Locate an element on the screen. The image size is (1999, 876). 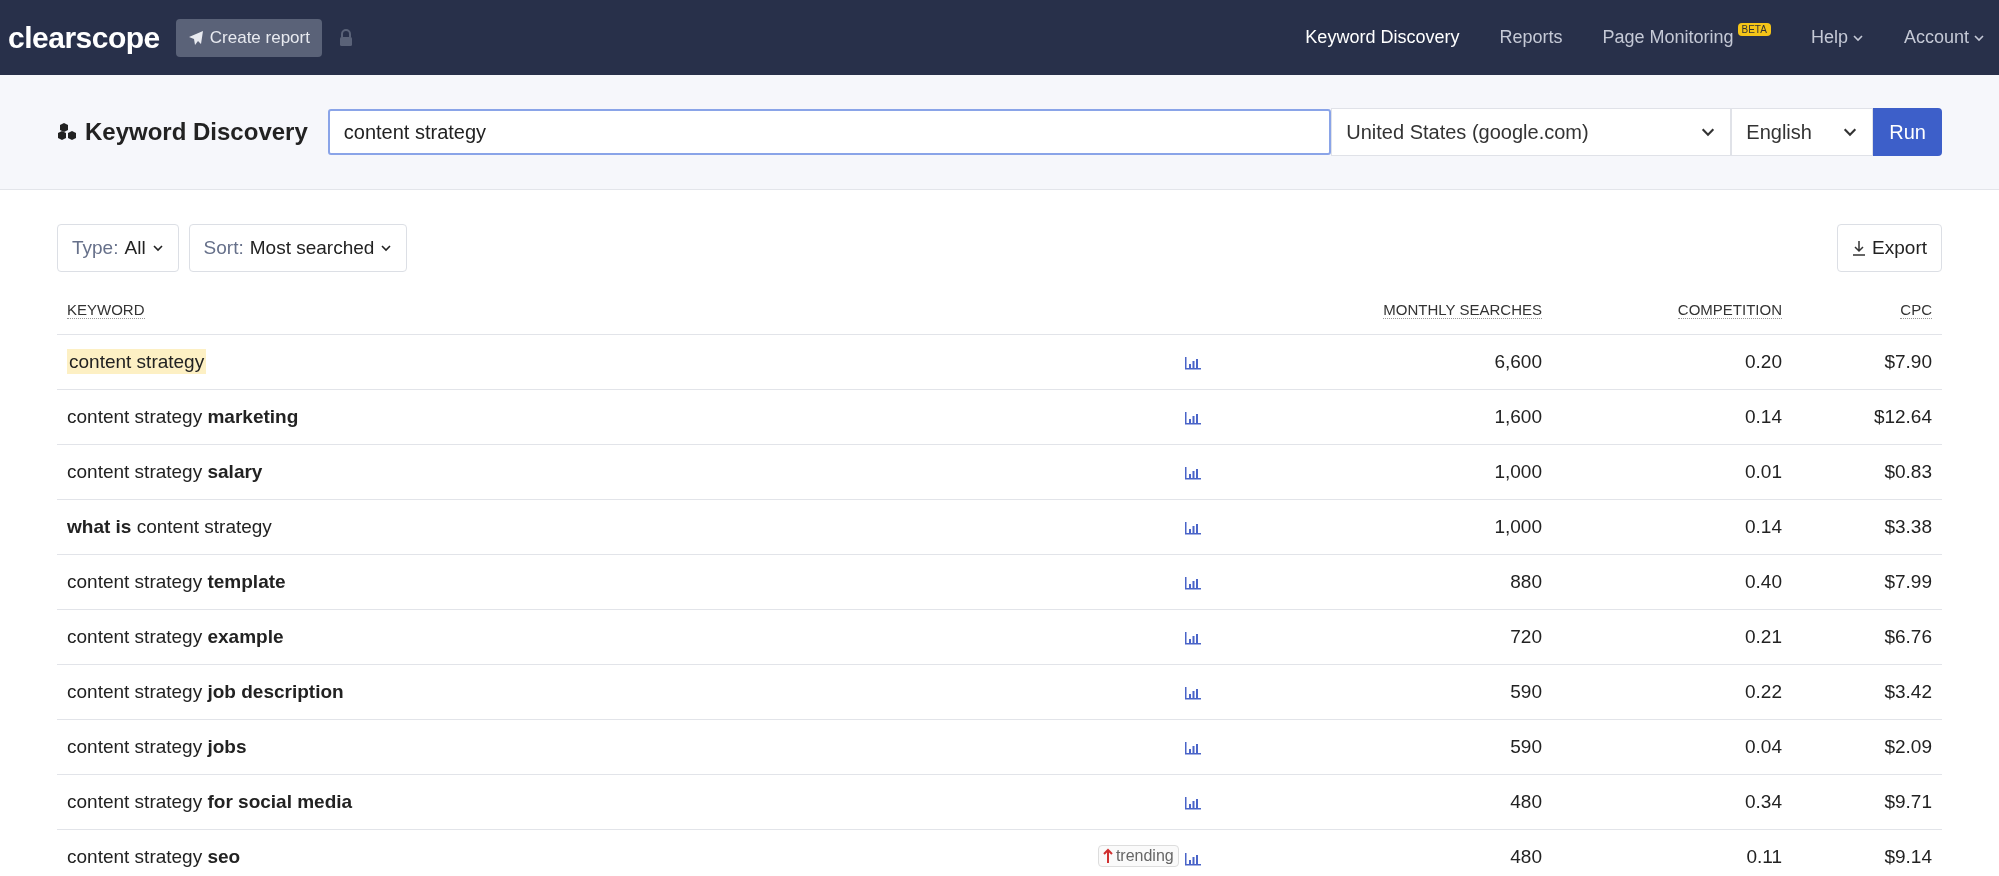
trending-badge: trending is located at coordinates (1138, 856).